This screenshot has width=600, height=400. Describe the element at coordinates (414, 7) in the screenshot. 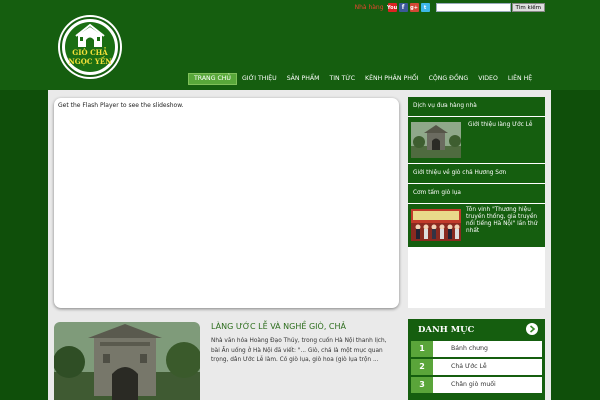

I see `google-plus-icon: g+` at that location.